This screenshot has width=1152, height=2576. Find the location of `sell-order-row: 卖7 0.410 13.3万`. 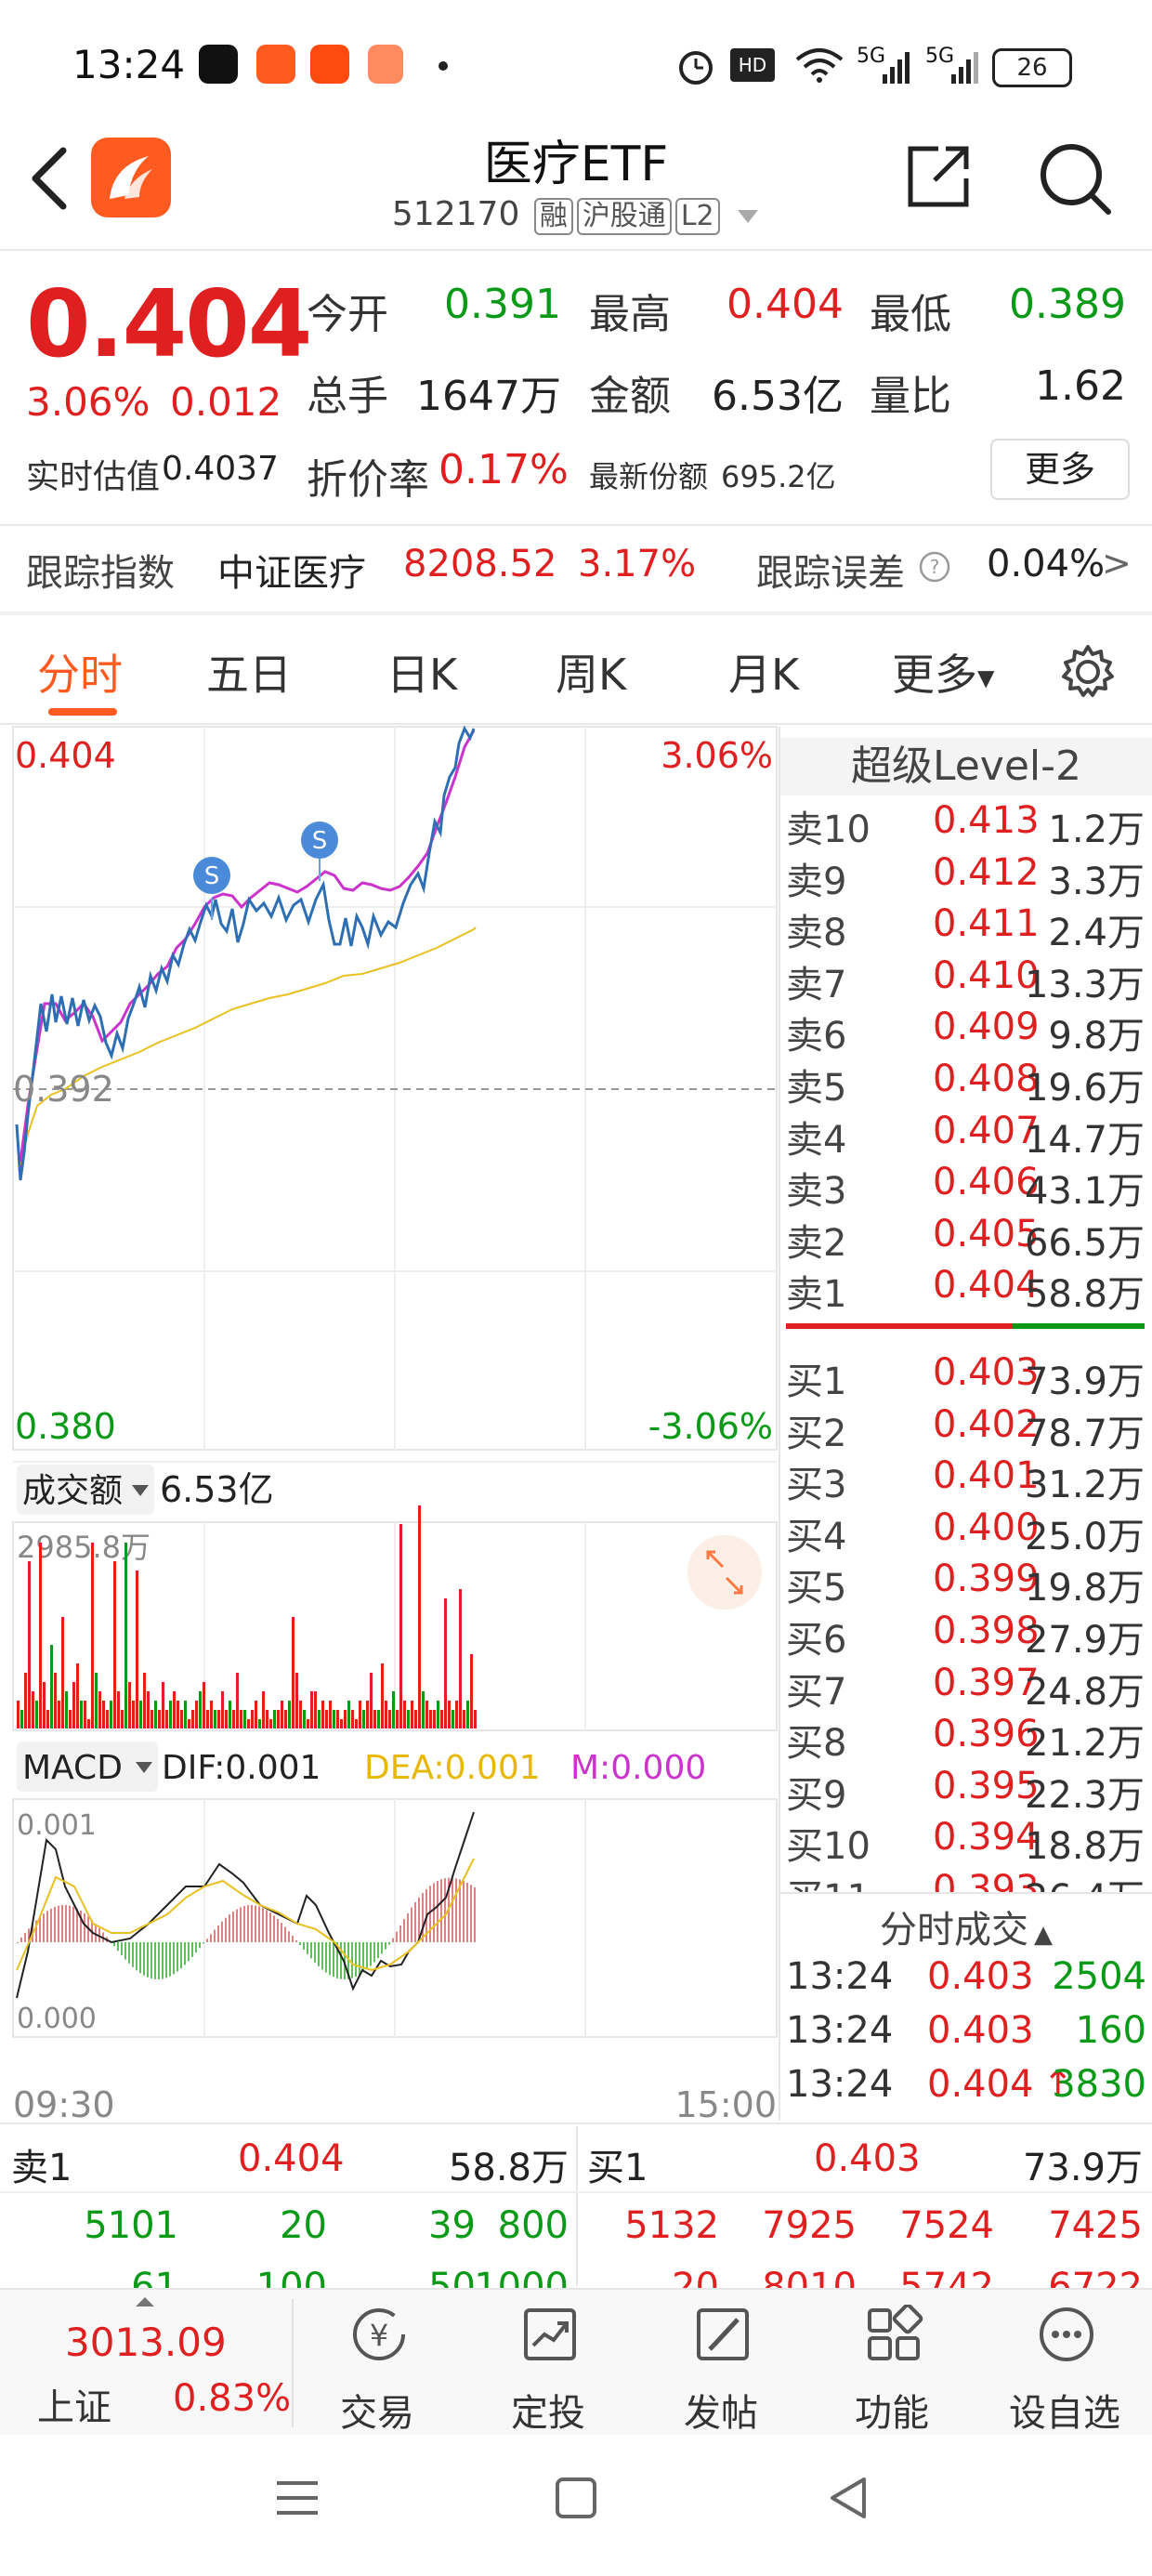

sell-order-row: 卖7 0.410 13.3万 is located at coordinates (965, 978).